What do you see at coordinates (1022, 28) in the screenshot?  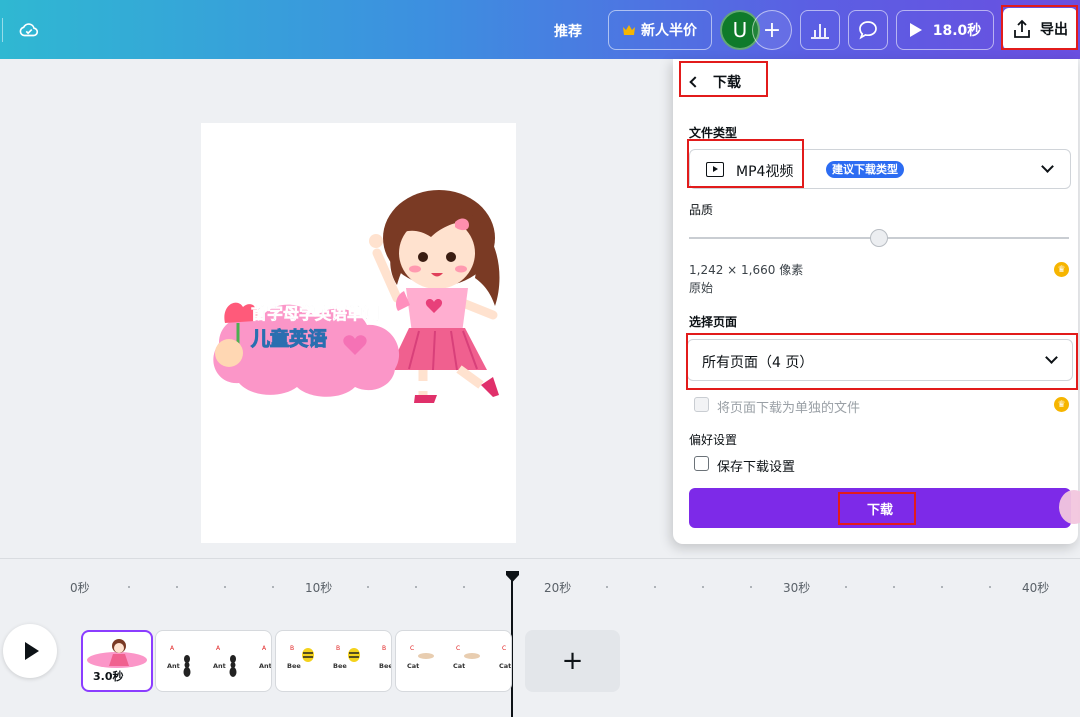 I see `export-upload-icon` at bounding box center [1022, 28].